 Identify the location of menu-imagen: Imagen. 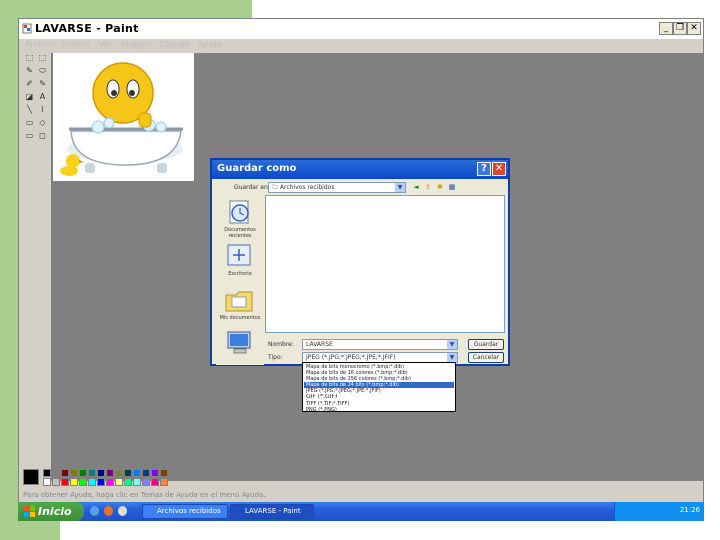
(136, 44).